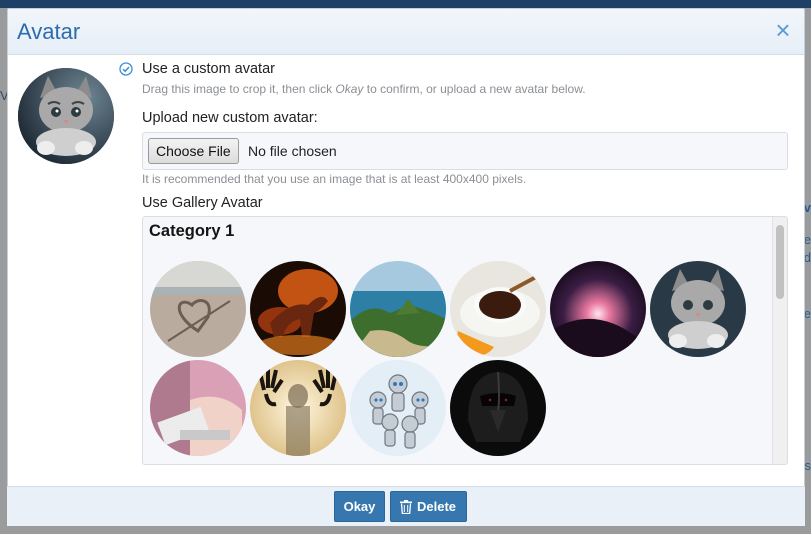  I want to click on gallery-avatar-kitten, so click(698, 309).